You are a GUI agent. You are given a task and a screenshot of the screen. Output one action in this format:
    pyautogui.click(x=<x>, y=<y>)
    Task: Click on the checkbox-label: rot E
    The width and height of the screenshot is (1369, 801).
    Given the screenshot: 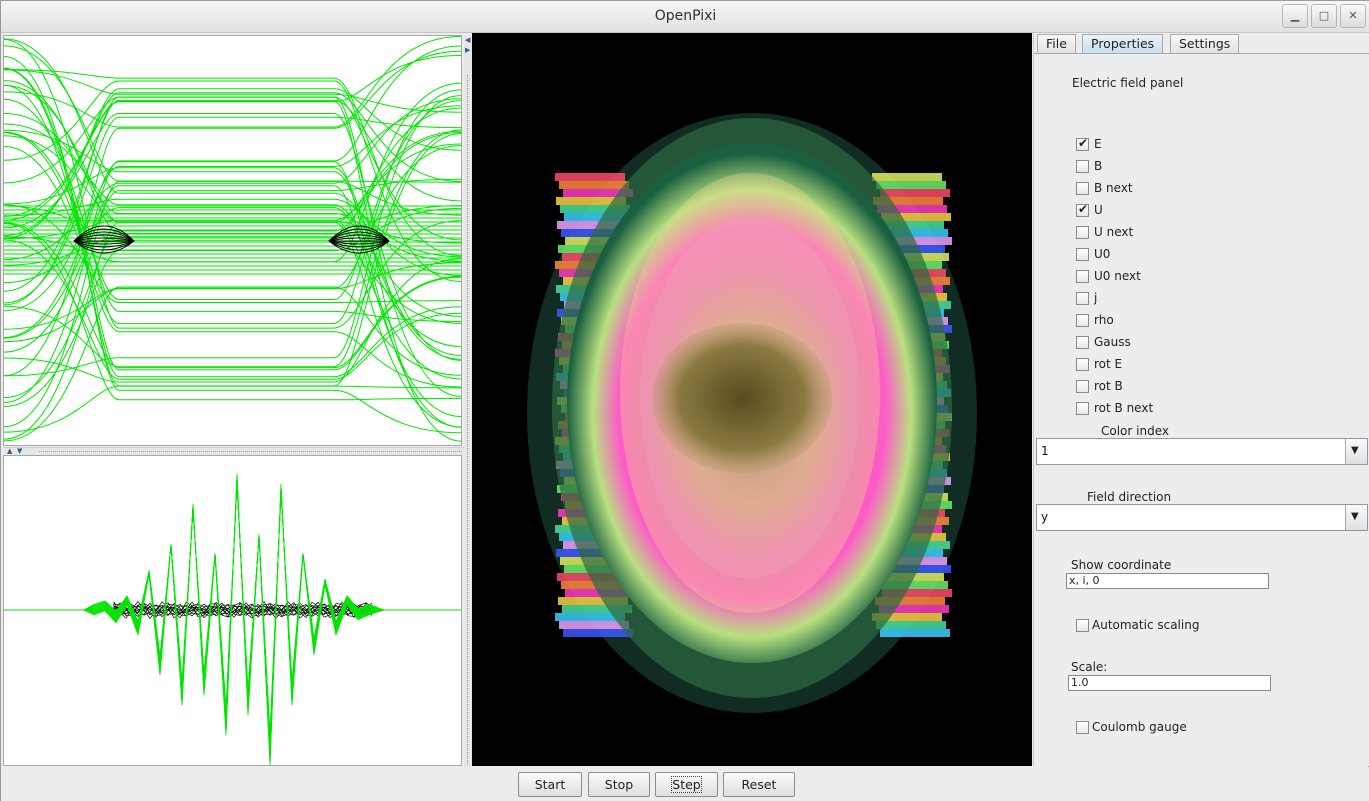 What is the action you would take?
    pyautogui.click(x=1108, y=364)
    